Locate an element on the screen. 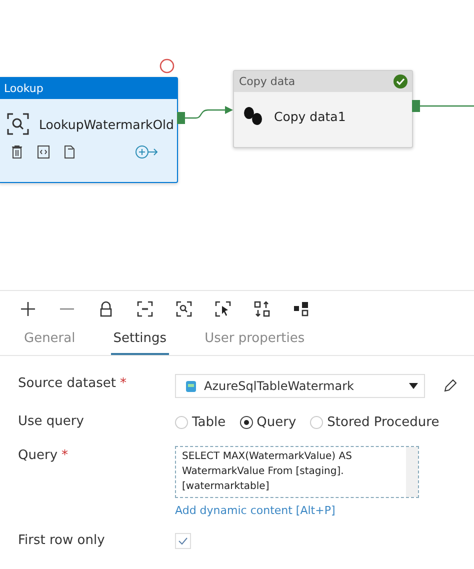  zoom-in-icon is located at coordinates (28, 309).